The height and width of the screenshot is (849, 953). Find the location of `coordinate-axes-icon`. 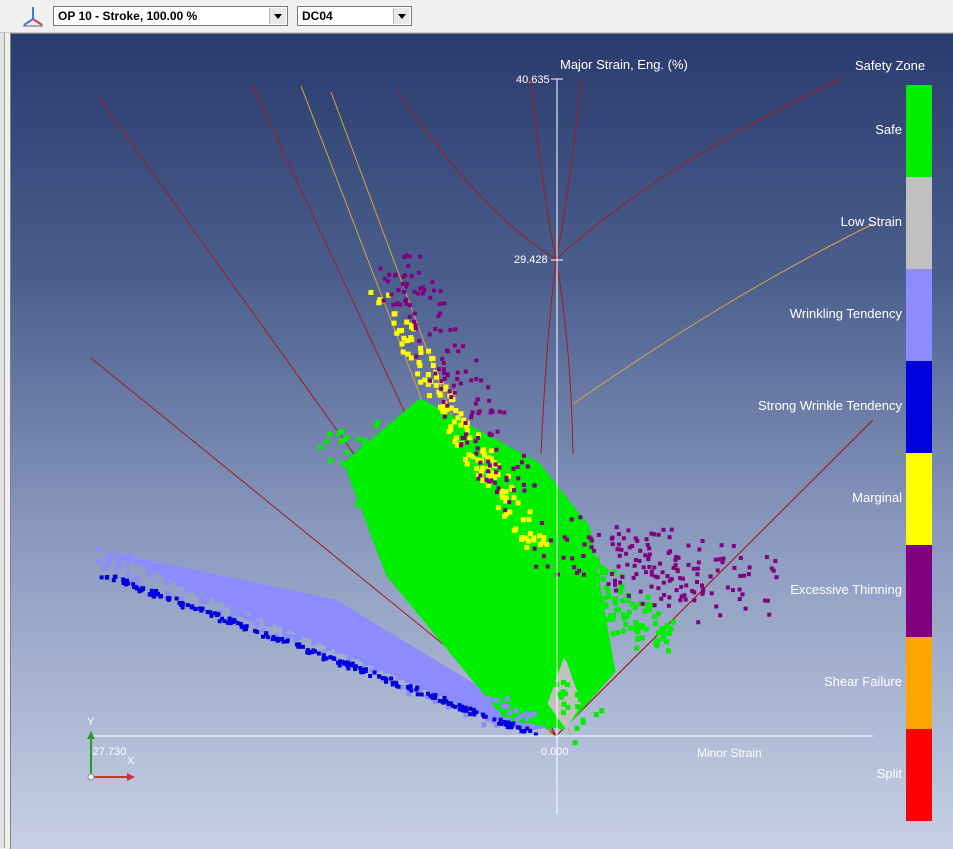

coordinate-axes-icon is located at coordinates (33, 16).